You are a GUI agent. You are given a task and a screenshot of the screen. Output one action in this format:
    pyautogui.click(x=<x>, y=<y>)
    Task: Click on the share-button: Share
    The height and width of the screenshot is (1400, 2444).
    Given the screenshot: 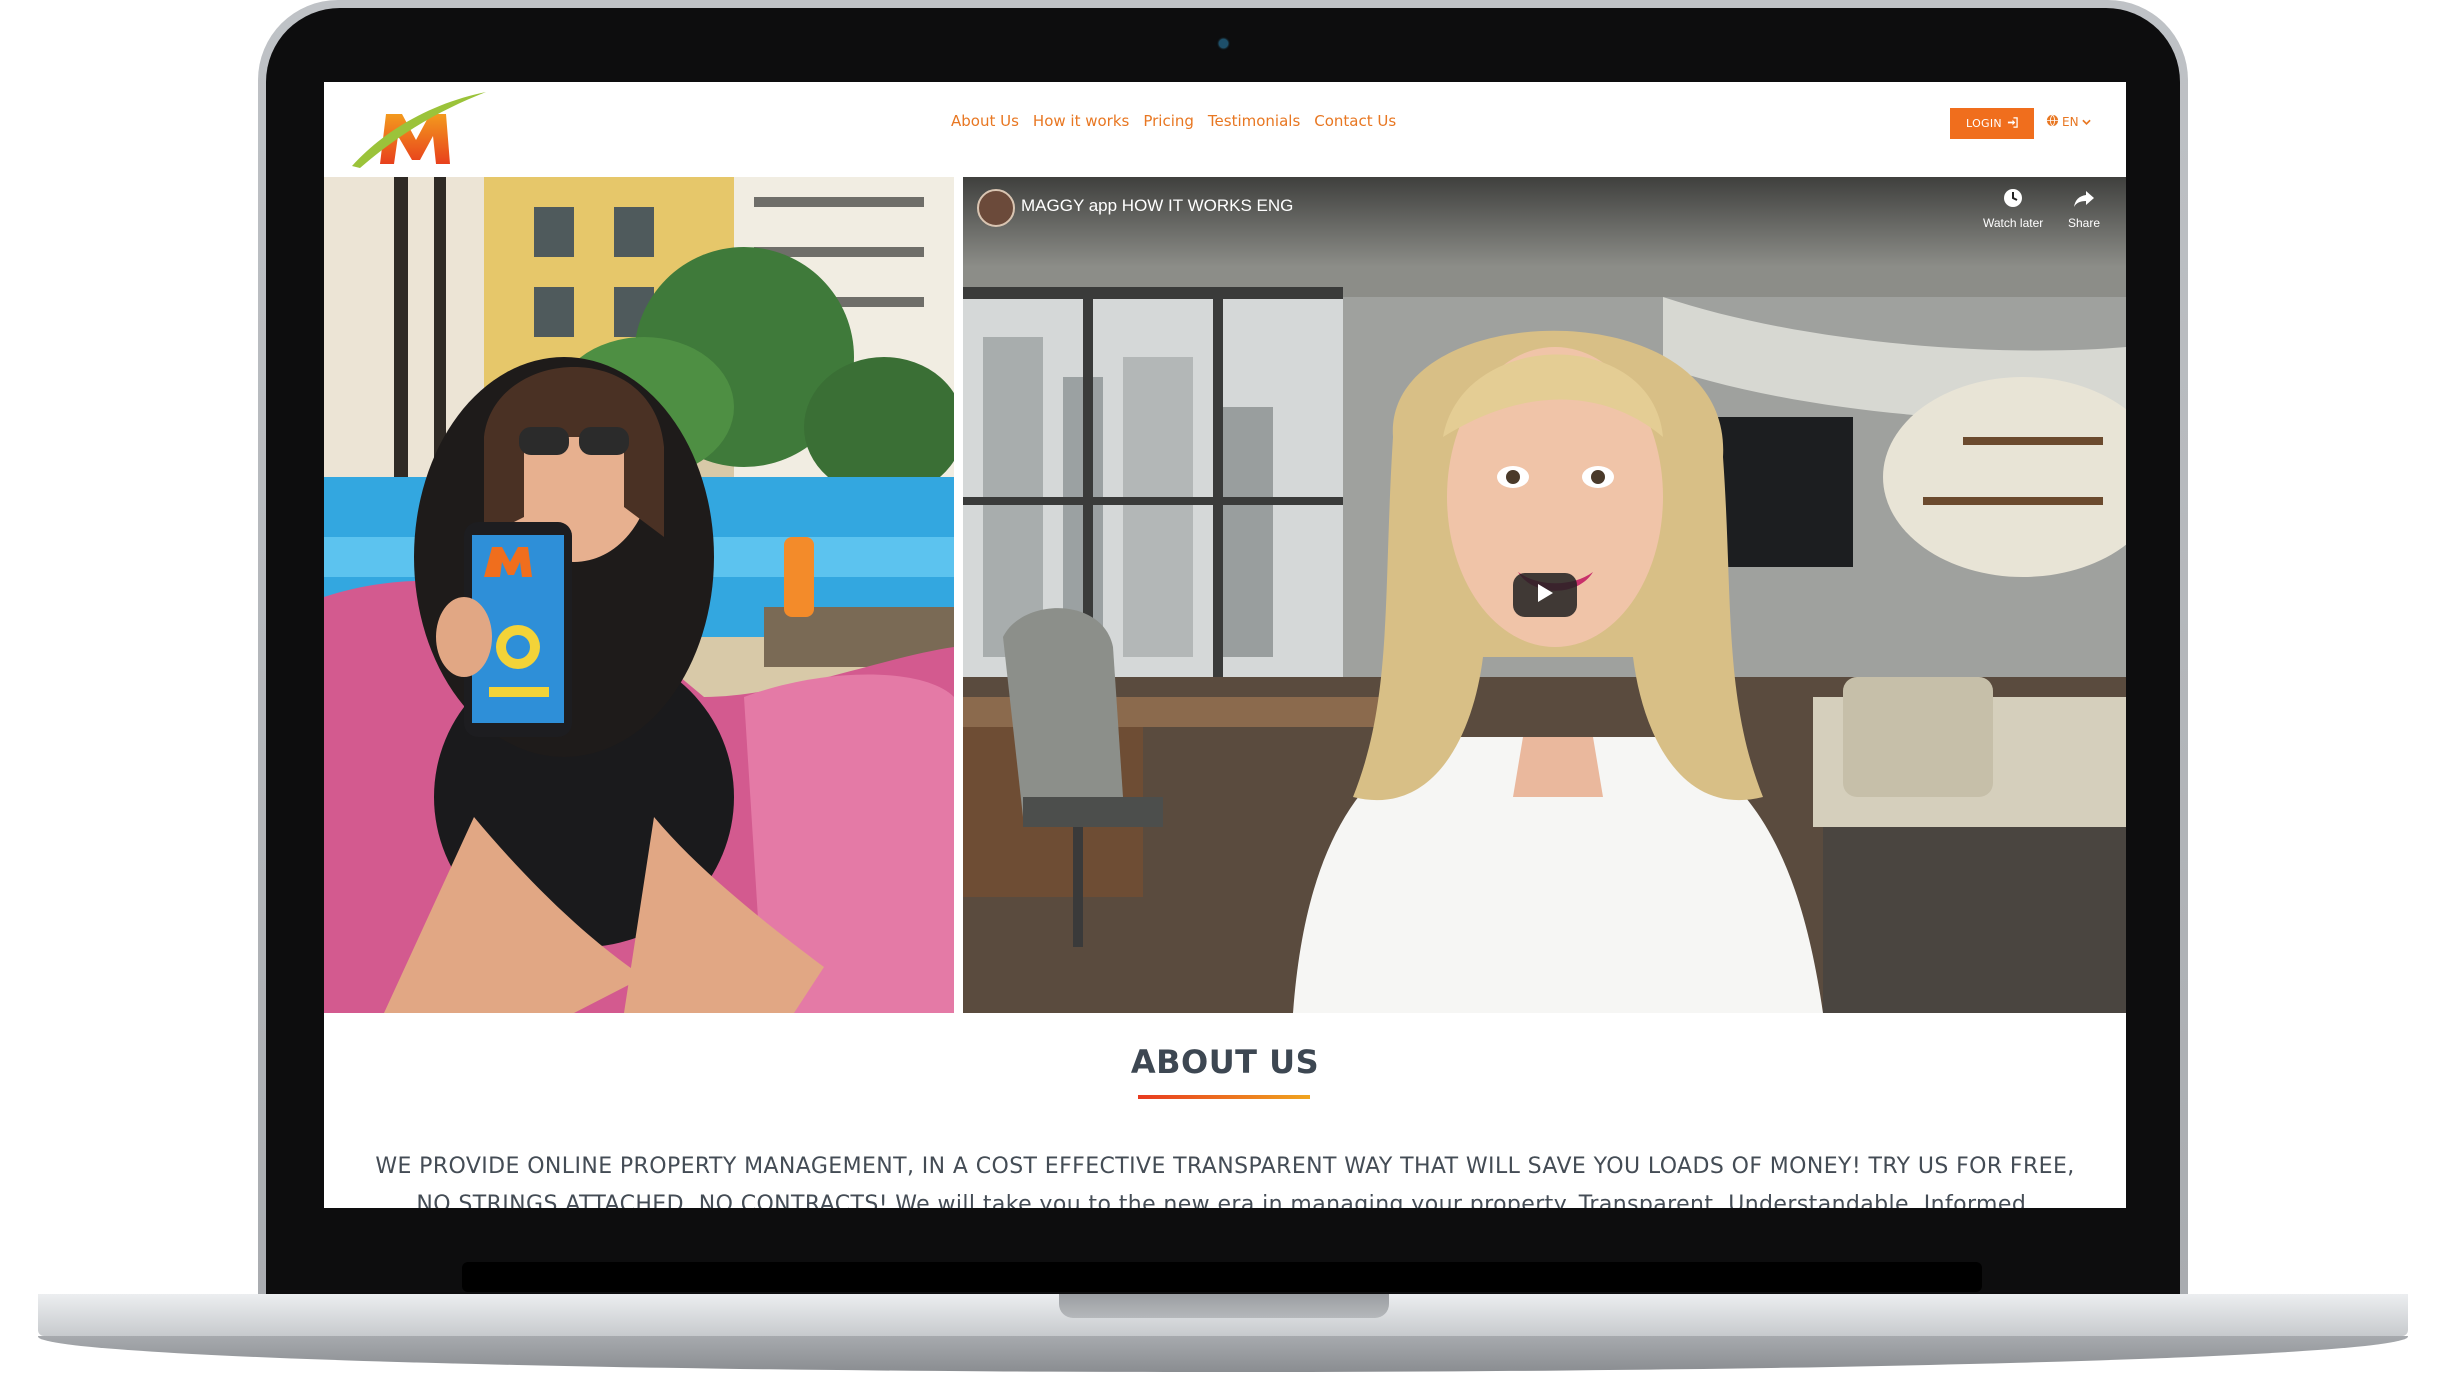 What is the action you would take?
    pyautogui.click(x=2084, y=208)
    